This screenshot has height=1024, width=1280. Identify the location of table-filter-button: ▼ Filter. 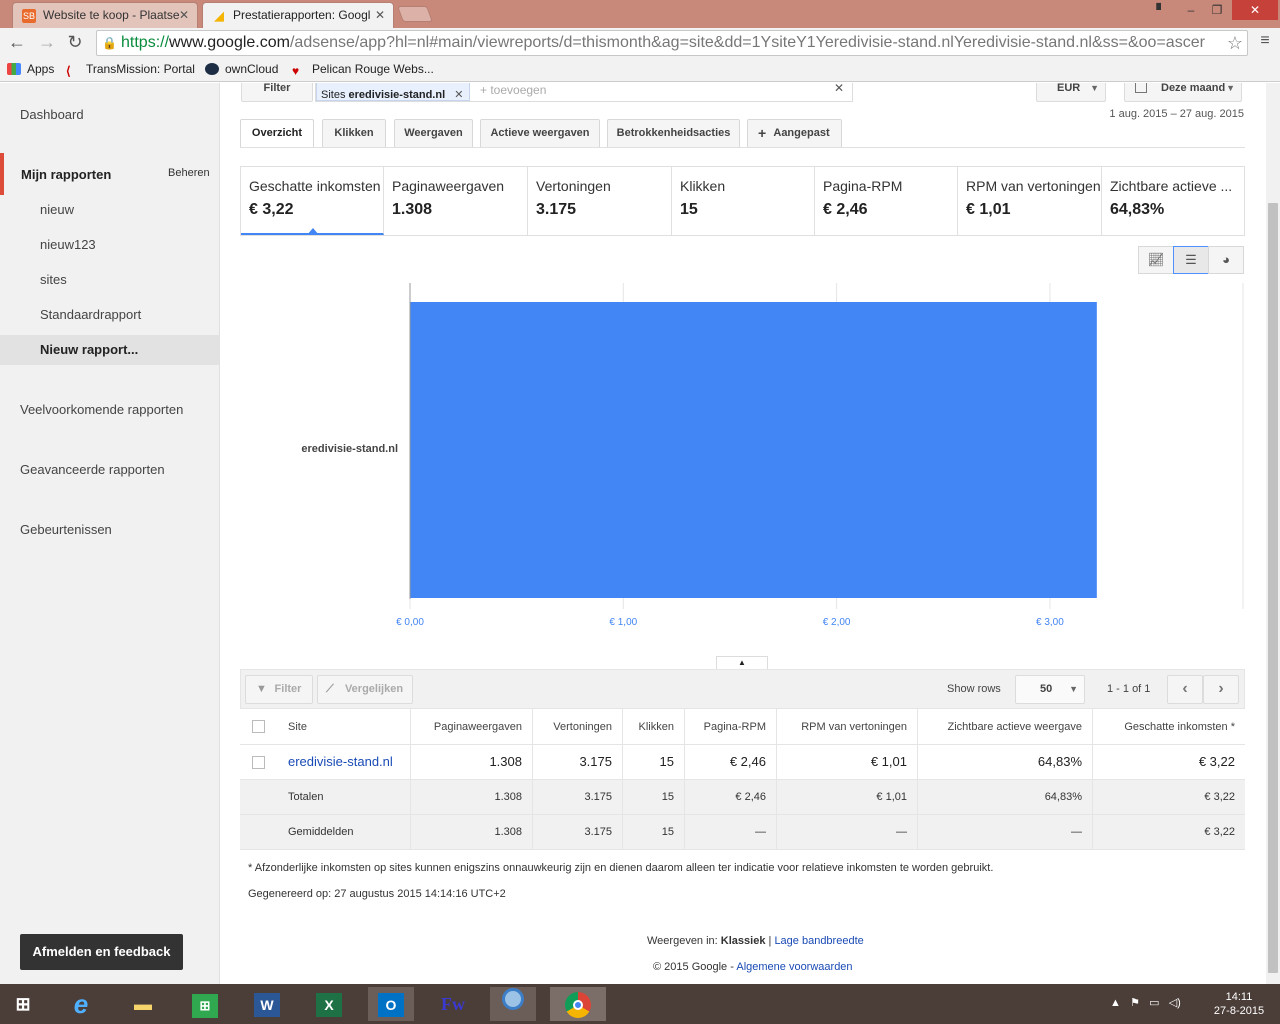
(279, 689).